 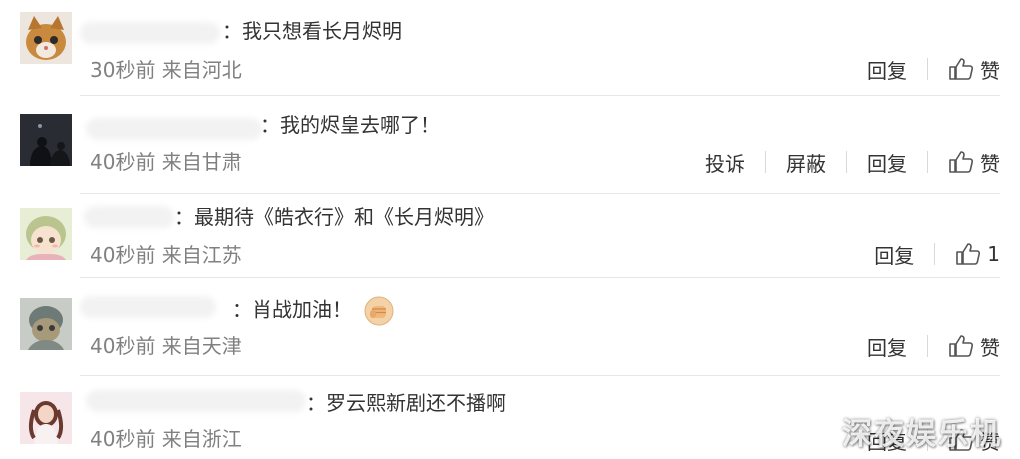 What do you see at coordinates (334, 217) in the screenshot?
I see `comment-text: ：最期待《皓衣行》和《长月烬明》` at bounding box center [334, 217].